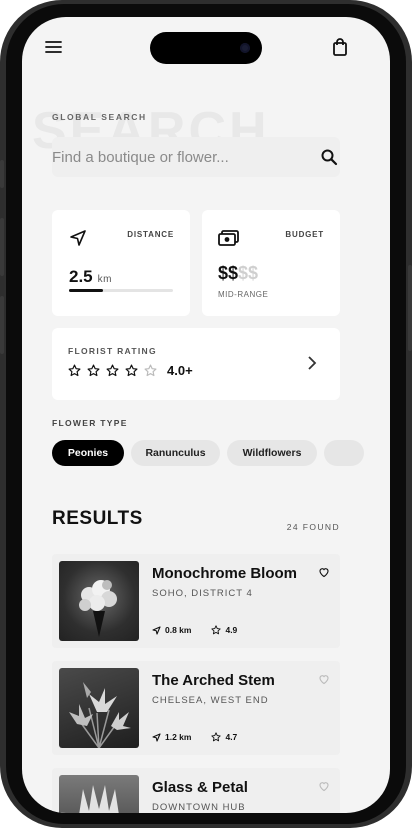 The image size is (412, 828). Describe the element at coordinates (206, 48) in the screenshot. I see `dynamic-island` at that location.